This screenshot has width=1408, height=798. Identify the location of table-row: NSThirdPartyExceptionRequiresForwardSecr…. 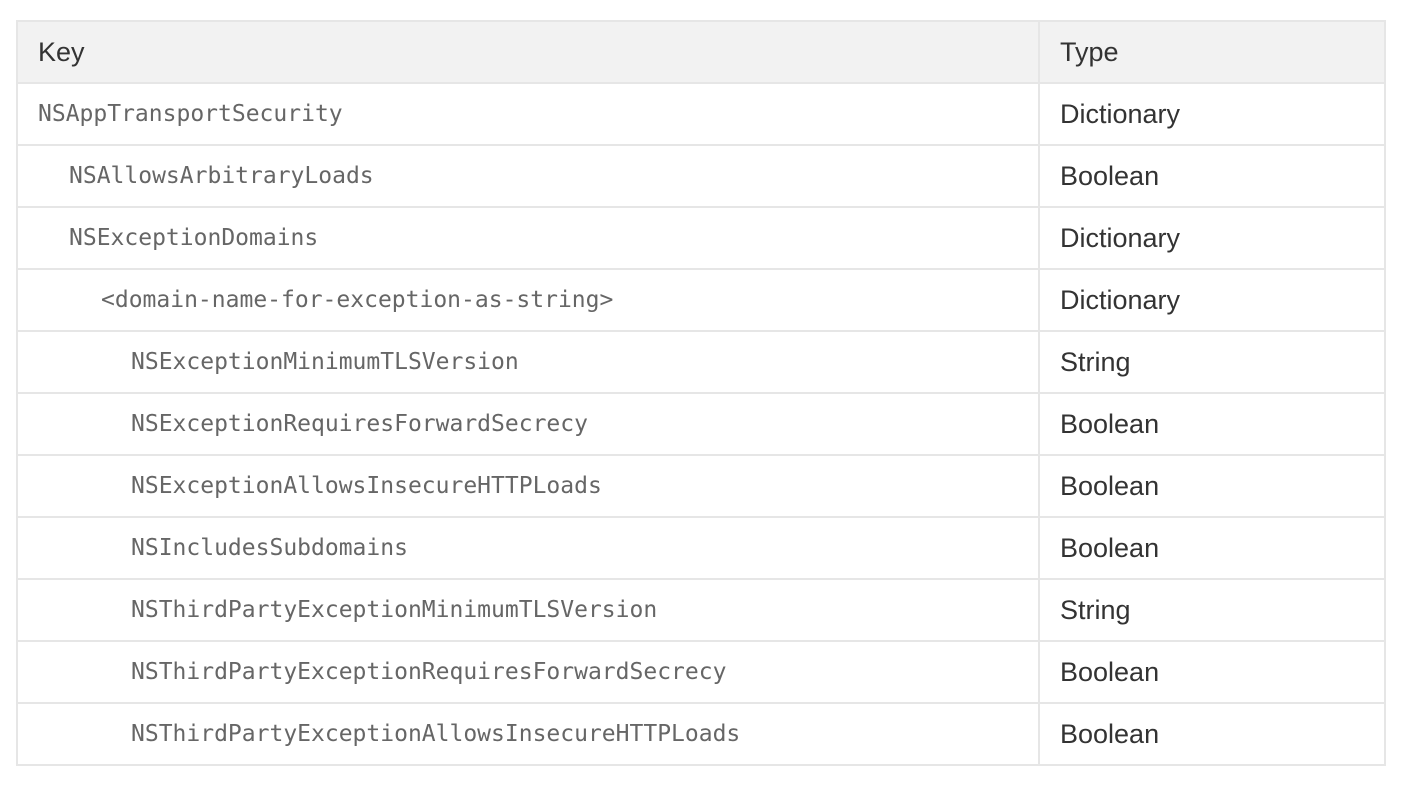
(701, 672).